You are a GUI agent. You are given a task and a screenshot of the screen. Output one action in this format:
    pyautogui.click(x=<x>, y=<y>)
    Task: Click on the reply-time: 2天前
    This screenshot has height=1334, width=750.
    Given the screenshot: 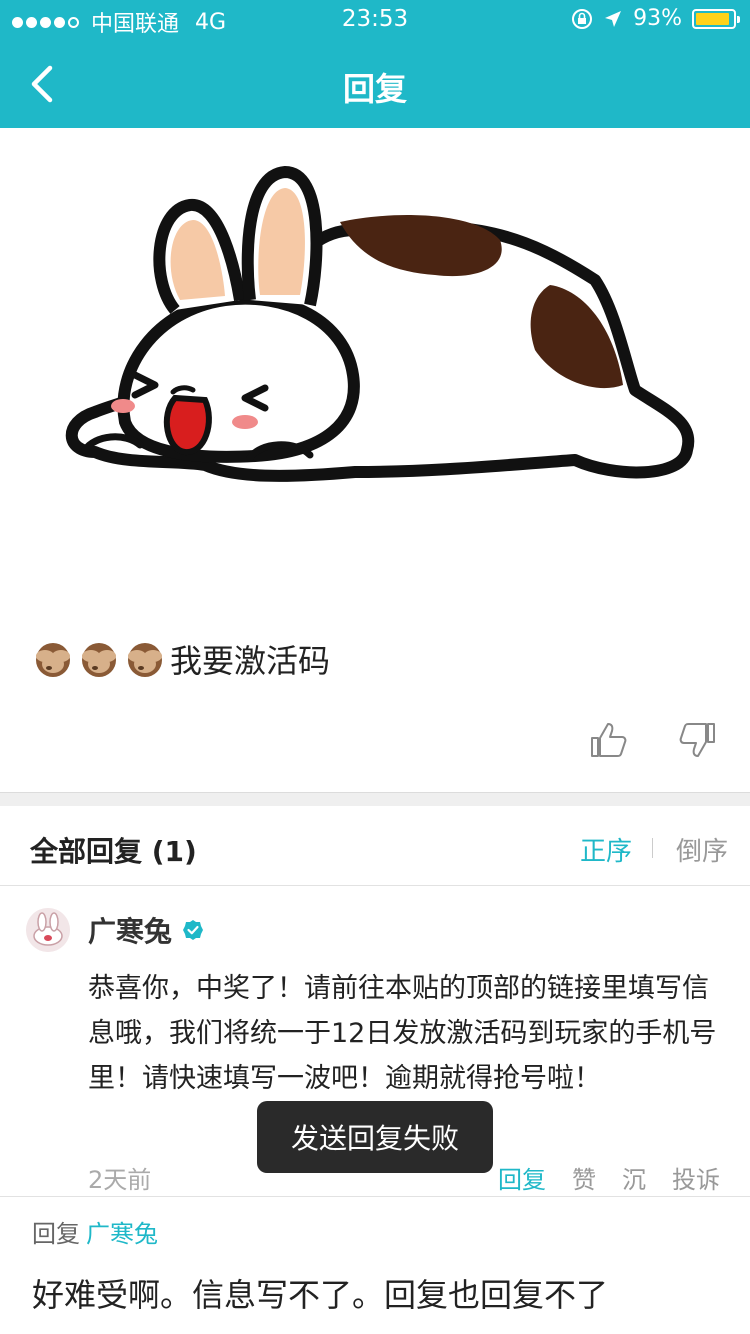 What is the action you would take?
    pyautogui.click(x=120, y=1180)
    